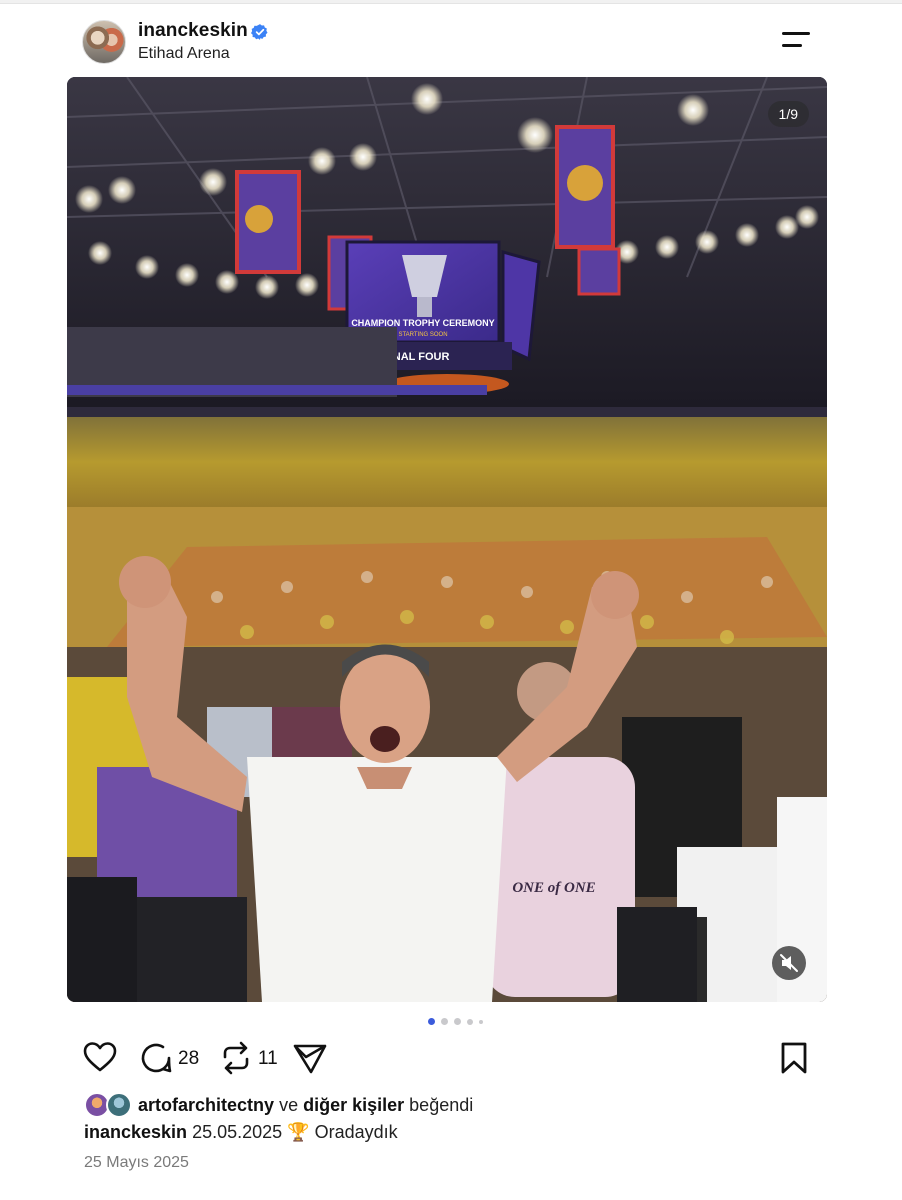 Image resolution: width=902 pixels, height=1200 pixels. I want to click on carousel-dot-active, so click(431, 1021).